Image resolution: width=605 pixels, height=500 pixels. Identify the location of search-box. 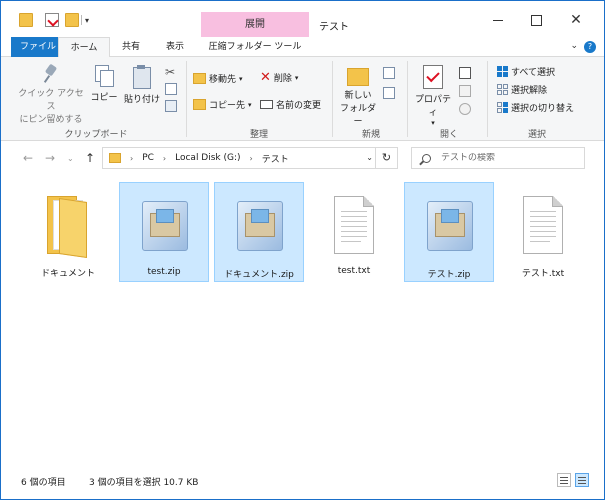
(498, 158).